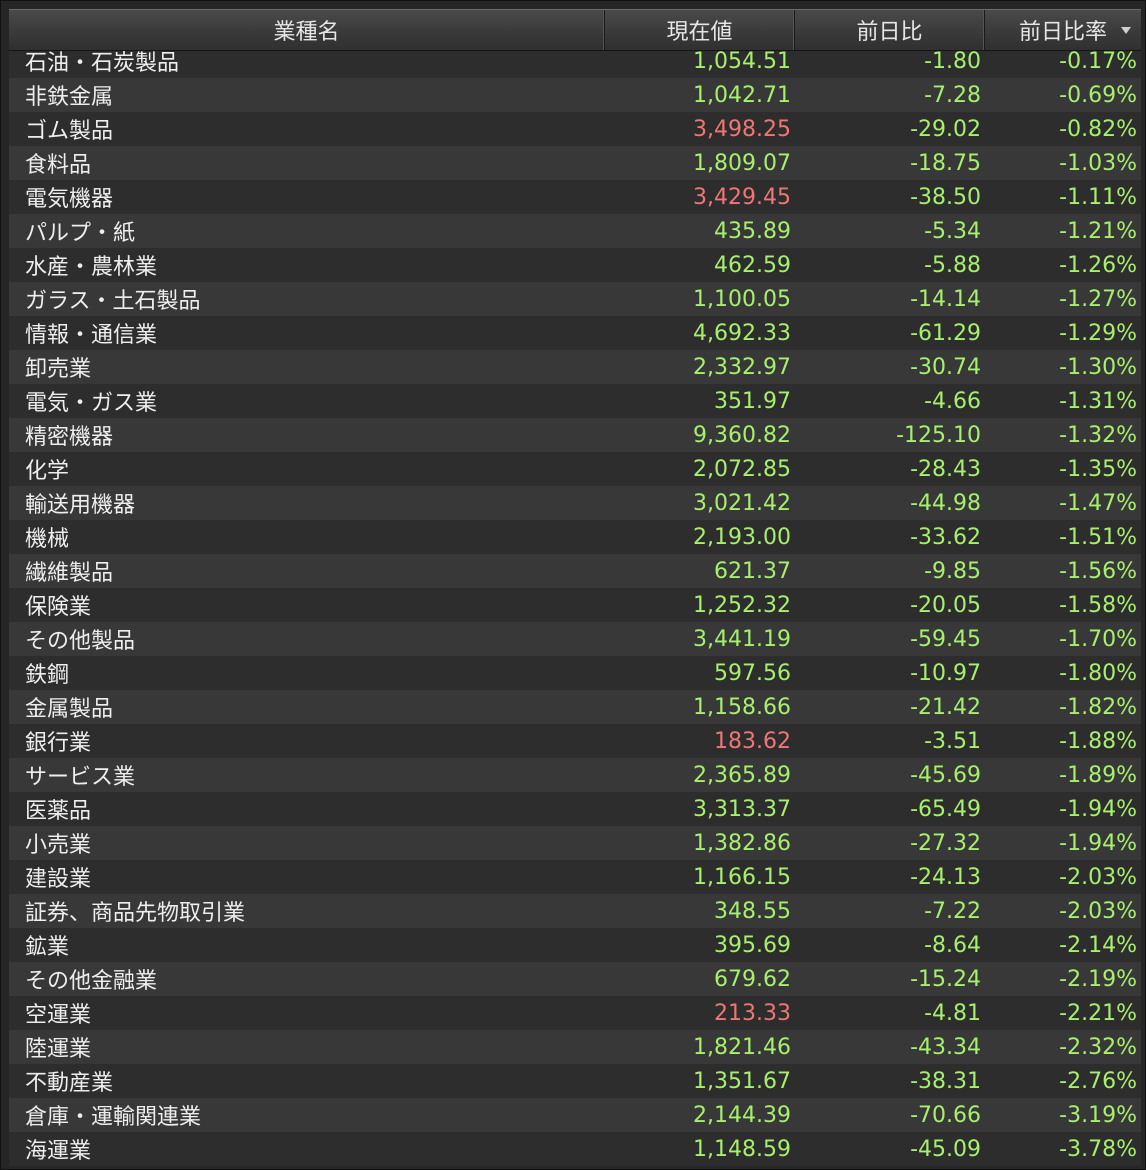 This screenshot has height=1170, width=1146. Describe the element at coordinates (575, 231) in the screenshot. I see `table-row: パルプ・紙 435.89 -5.34 -1.21%` at that location.